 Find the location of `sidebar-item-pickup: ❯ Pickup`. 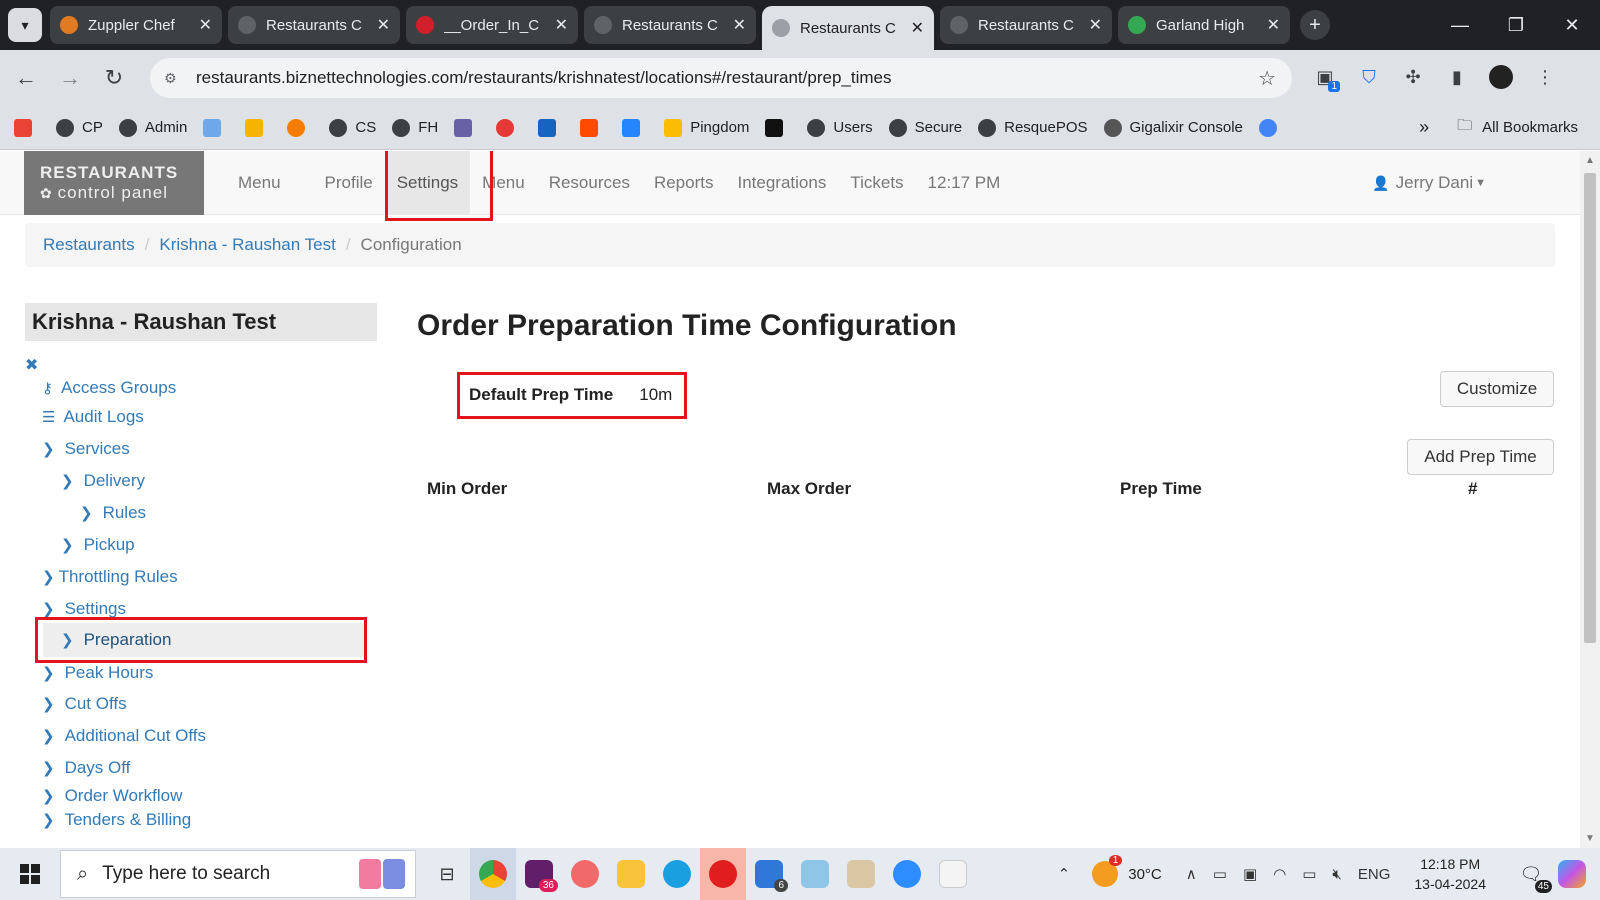

sidebar-item-pickup: ❯ Pickup is located at coordinates (98, 545).